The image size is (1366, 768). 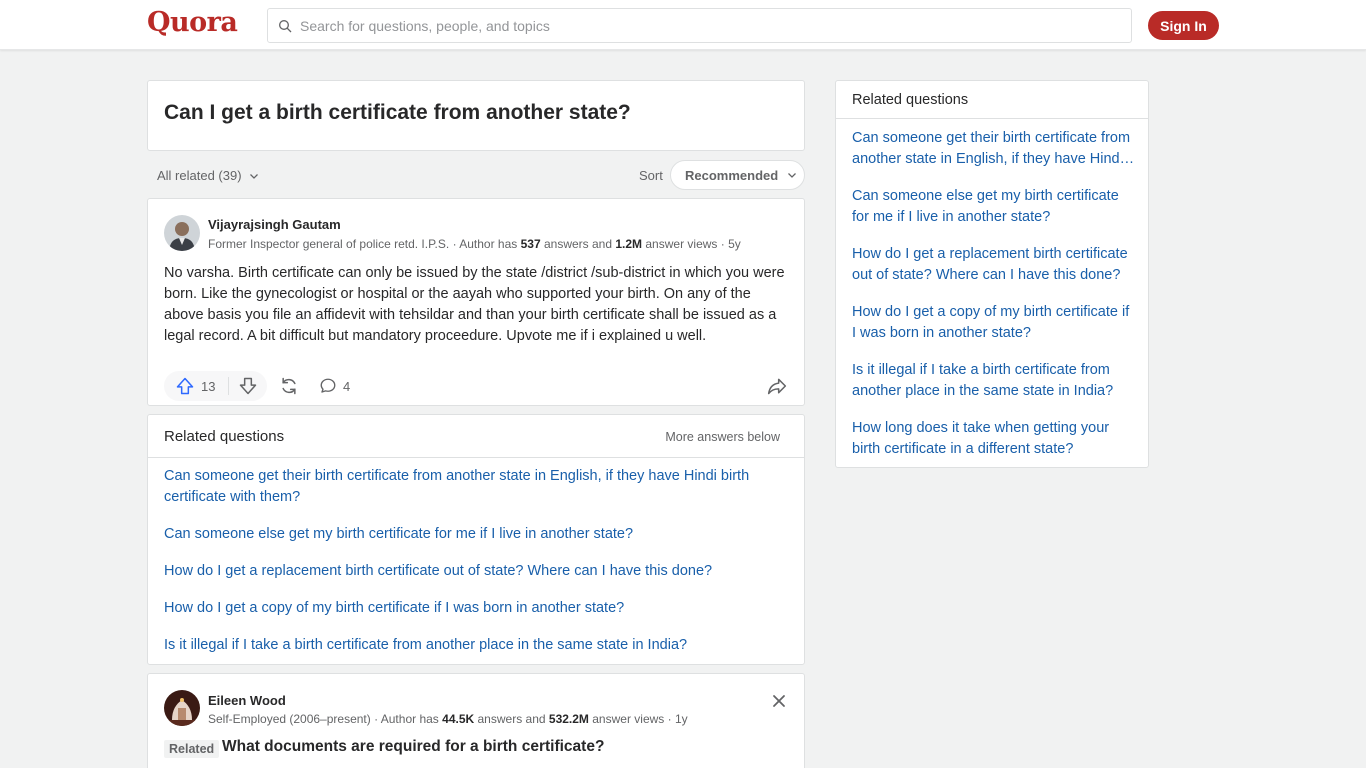 I want to click on forward-share-button, so click(x=777, y=386).